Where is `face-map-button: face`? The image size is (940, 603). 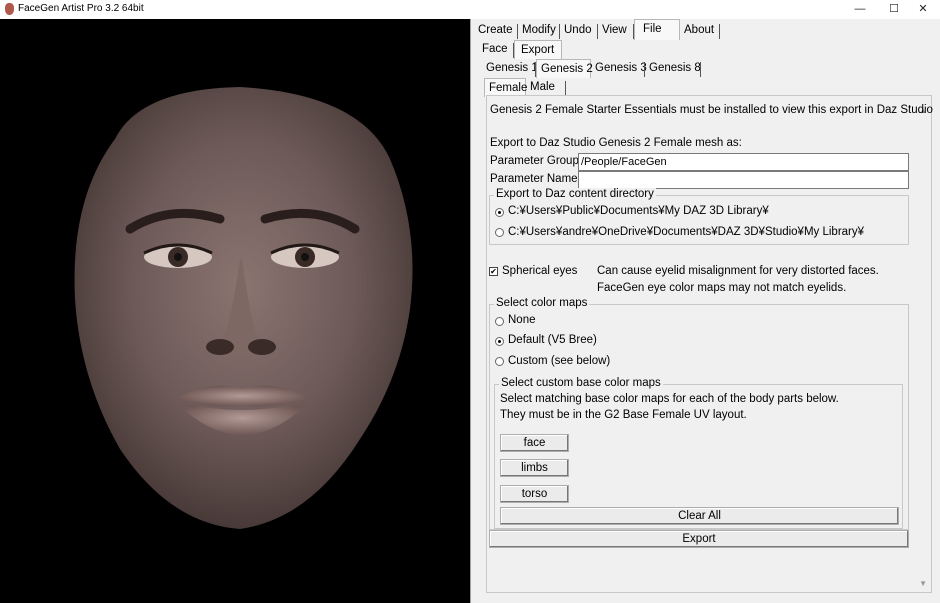 face-map-button: face is located at coordinates (534, 443).